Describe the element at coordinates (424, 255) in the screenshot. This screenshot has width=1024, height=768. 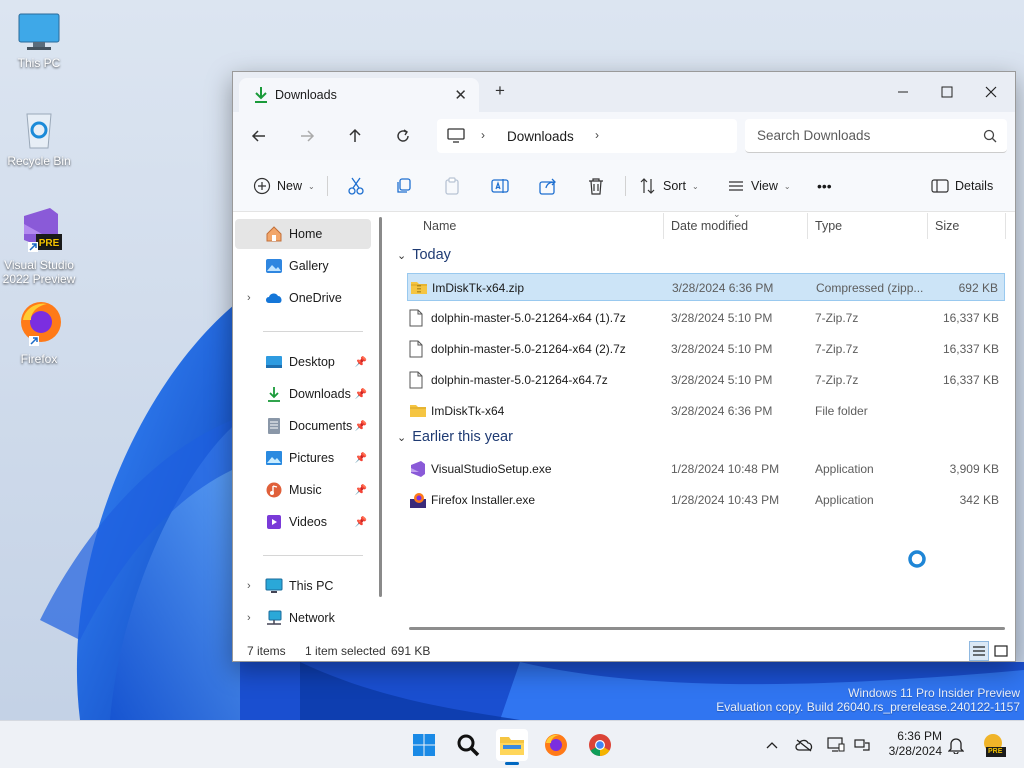
I see `group-header-today: ⌄ Today` at that location.